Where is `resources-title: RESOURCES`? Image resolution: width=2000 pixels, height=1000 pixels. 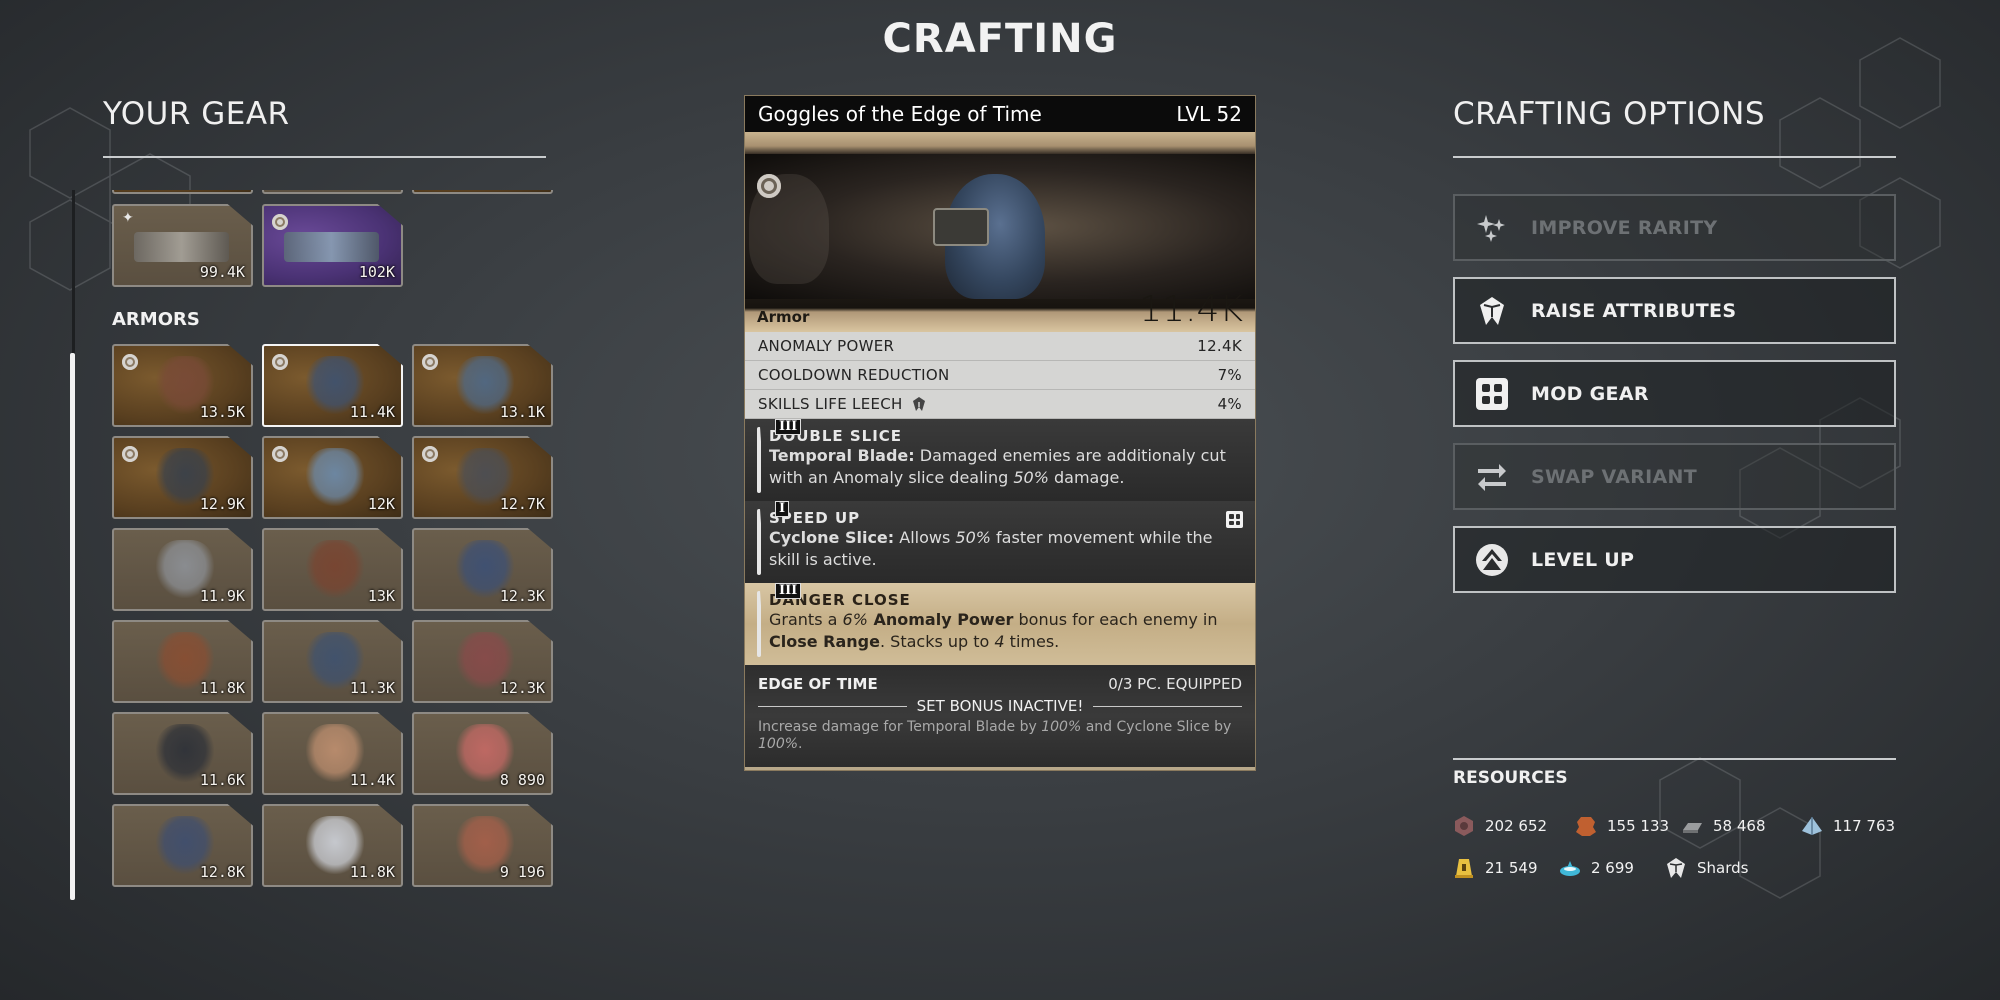 resources-title: RESOURCES is located at coordinates (1510, 778).